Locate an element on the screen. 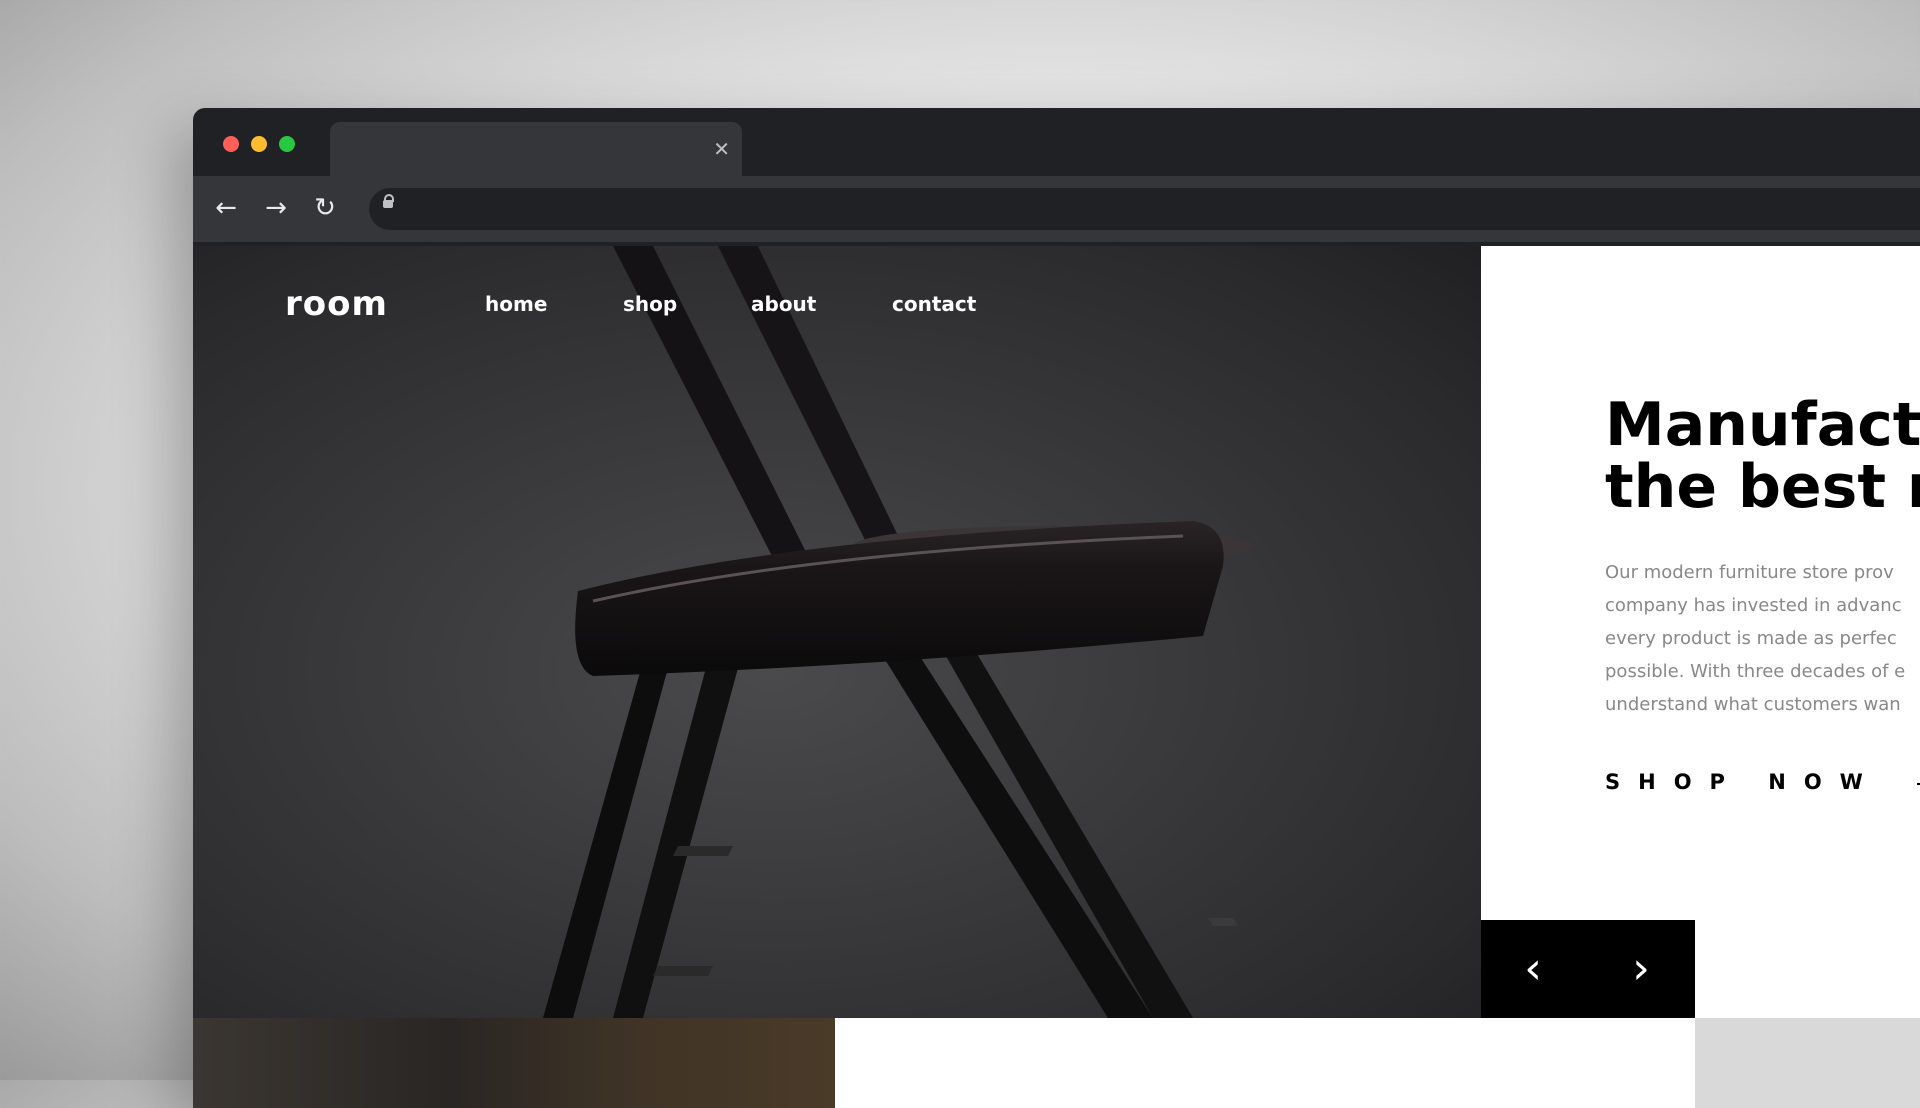 Image resolution: width=1920 pixels, height=1108 pixels. nav-contact: contact is located at coordinates (934, 304).